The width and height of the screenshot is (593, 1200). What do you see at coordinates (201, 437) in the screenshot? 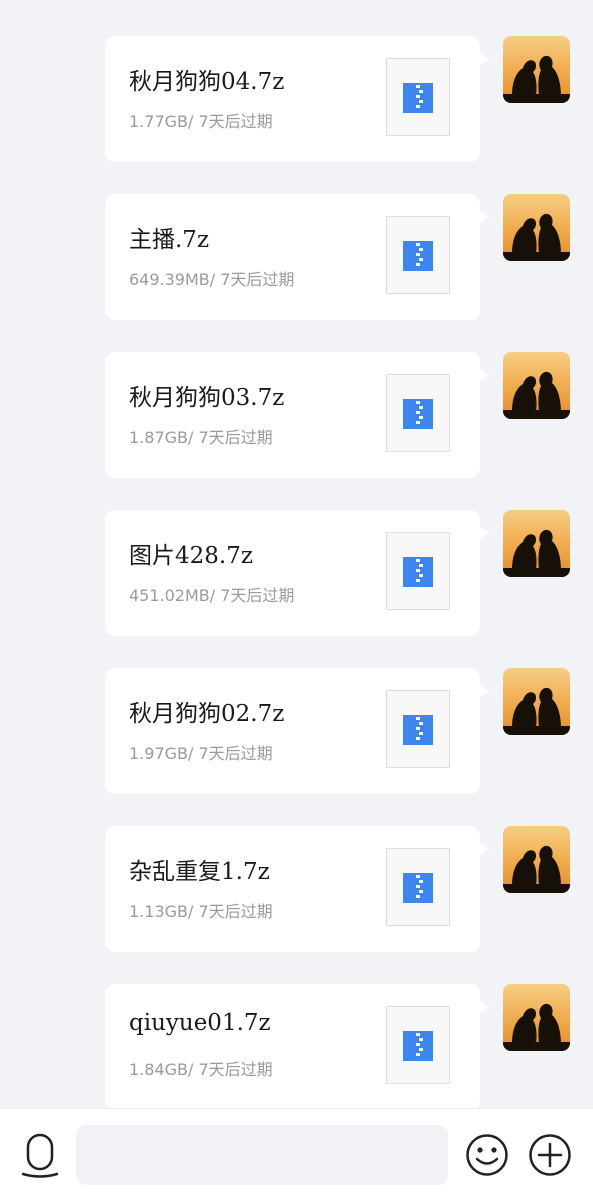
I see `file-size-expiry: 1.87GB/ 7天后过期` at bounding box center [201, 437].